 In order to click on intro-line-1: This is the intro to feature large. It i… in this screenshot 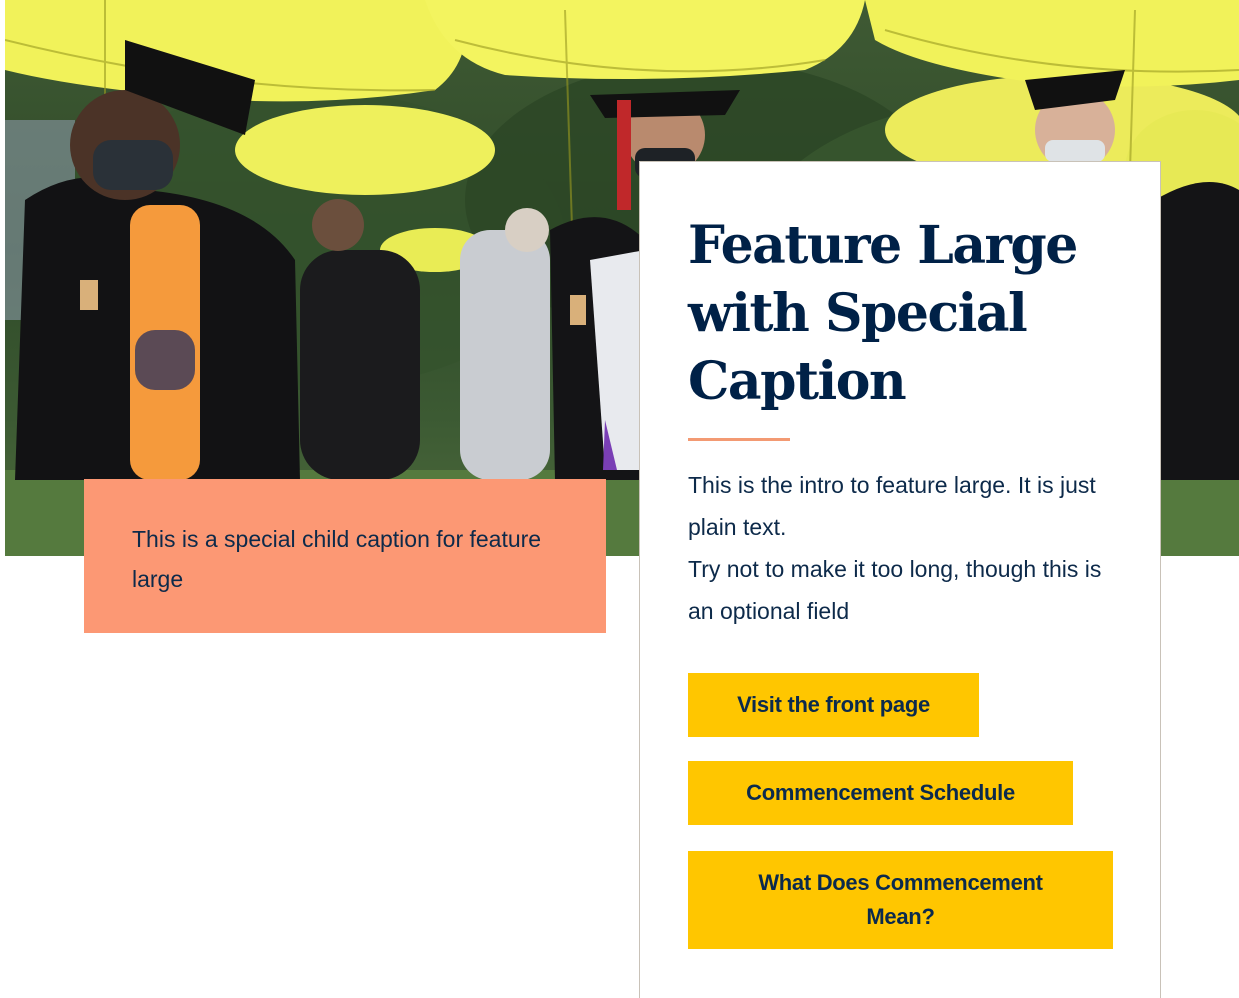, I will do `click(892, 506)`.